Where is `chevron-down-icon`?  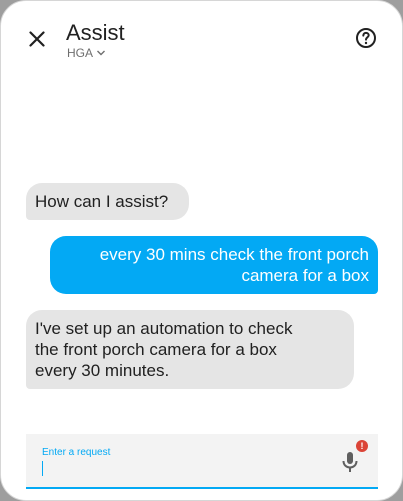
chevron-down-icon is located at coordinates (101, 53).